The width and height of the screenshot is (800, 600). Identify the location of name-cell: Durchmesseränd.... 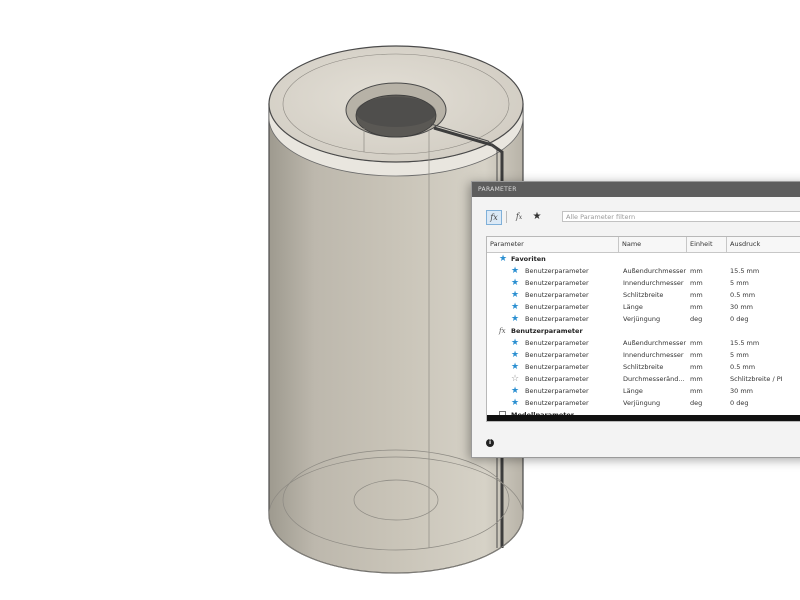
(654, 379).